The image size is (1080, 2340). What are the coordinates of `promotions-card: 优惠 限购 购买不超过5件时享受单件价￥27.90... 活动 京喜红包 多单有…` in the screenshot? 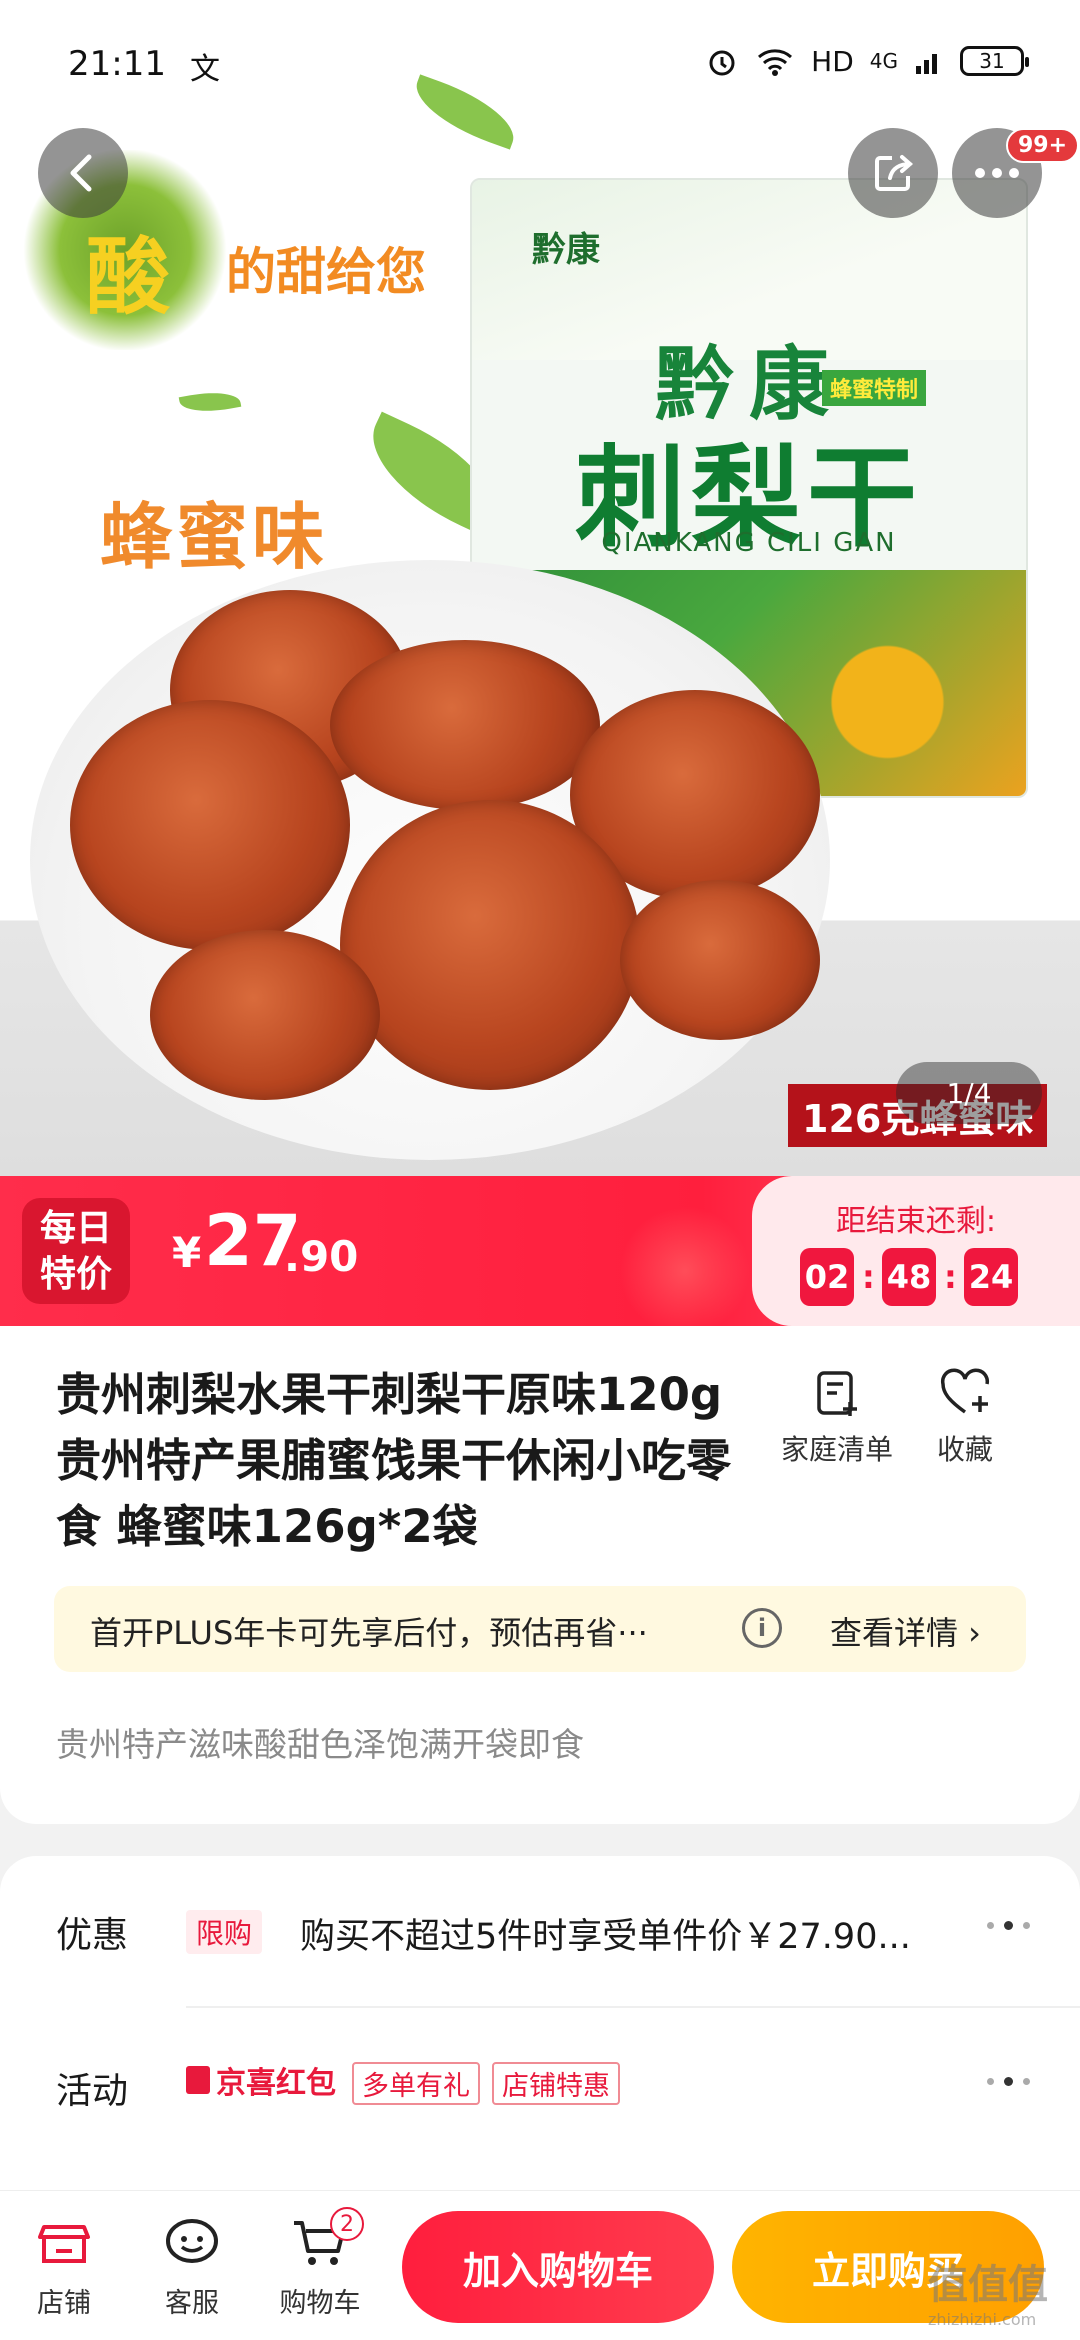 It's located at (540, 2026).